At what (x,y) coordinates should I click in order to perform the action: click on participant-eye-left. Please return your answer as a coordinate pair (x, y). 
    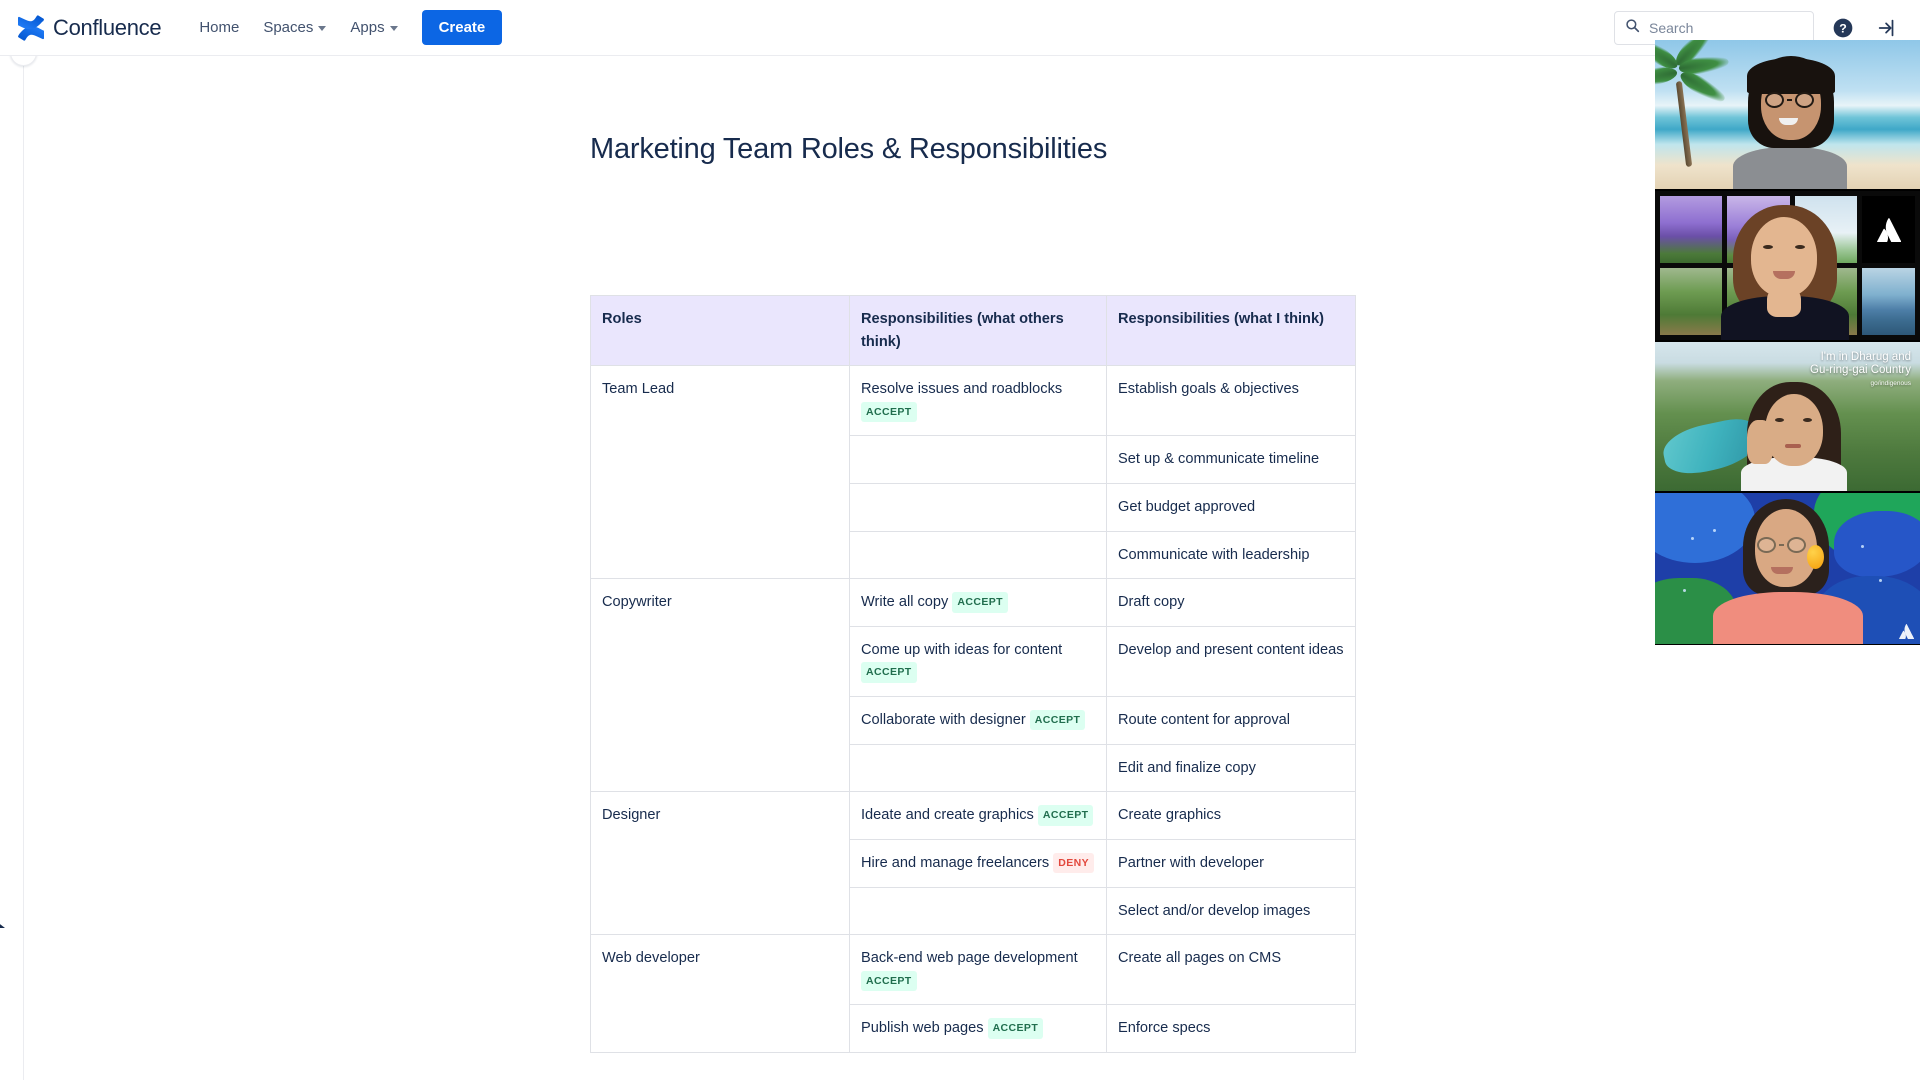
    Looking at the image, I should click on (1768, 247).